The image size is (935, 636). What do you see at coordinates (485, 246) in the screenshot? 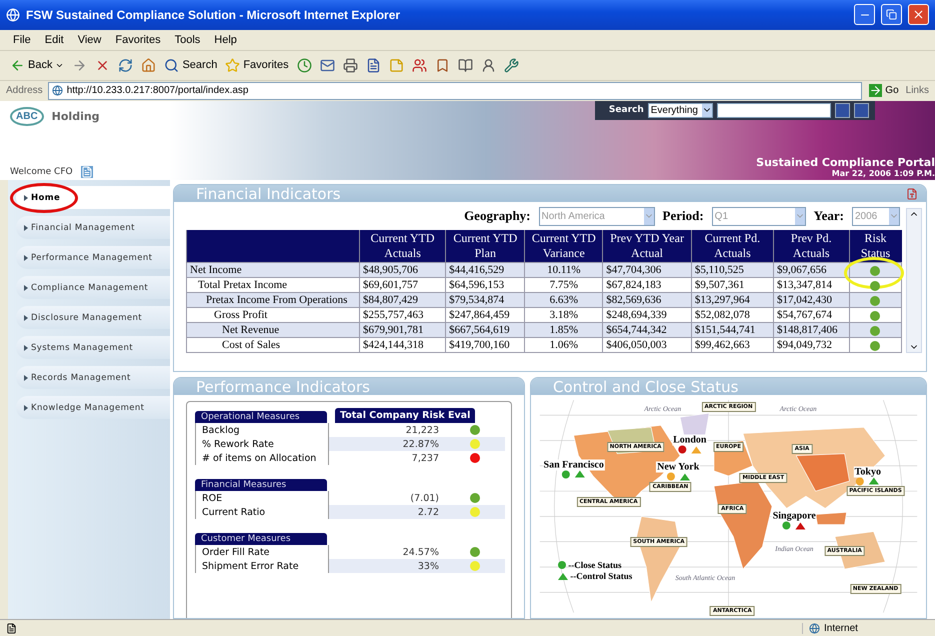
I see `column-header: Current YTD Plan` at bounding box center [485, 246].